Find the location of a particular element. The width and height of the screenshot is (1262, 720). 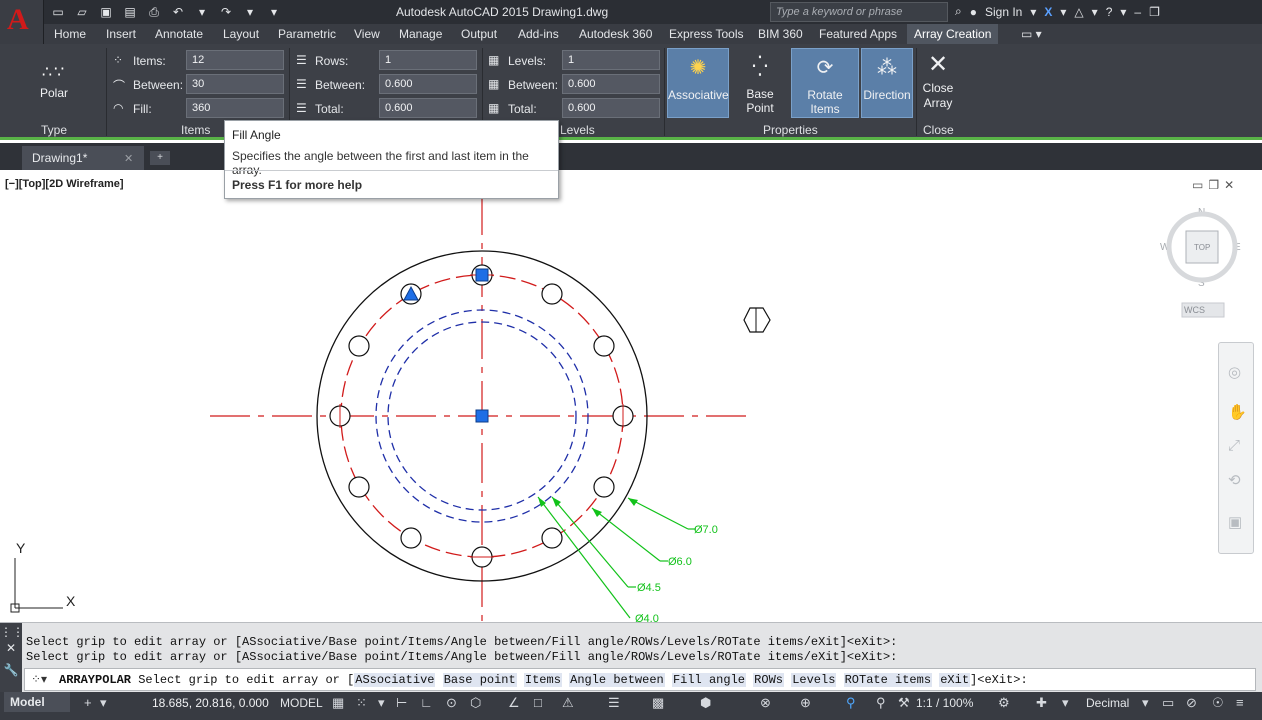

option-associative: ASsociative is located at coordinates (395, 680).